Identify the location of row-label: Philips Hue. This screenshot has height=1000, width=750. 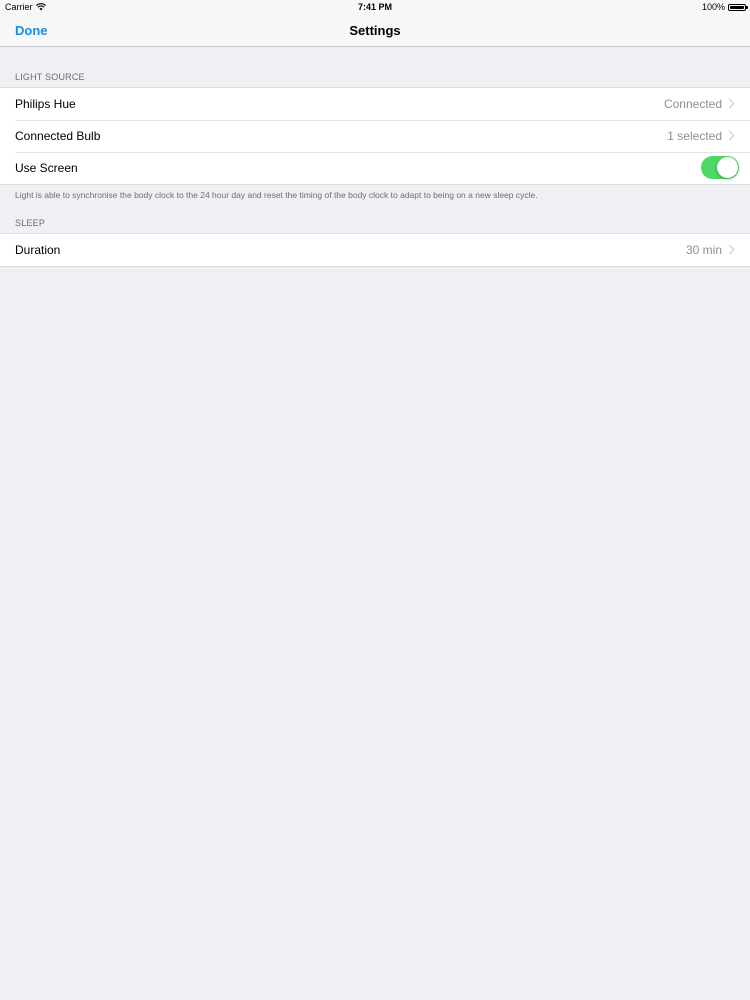
(45, 104).